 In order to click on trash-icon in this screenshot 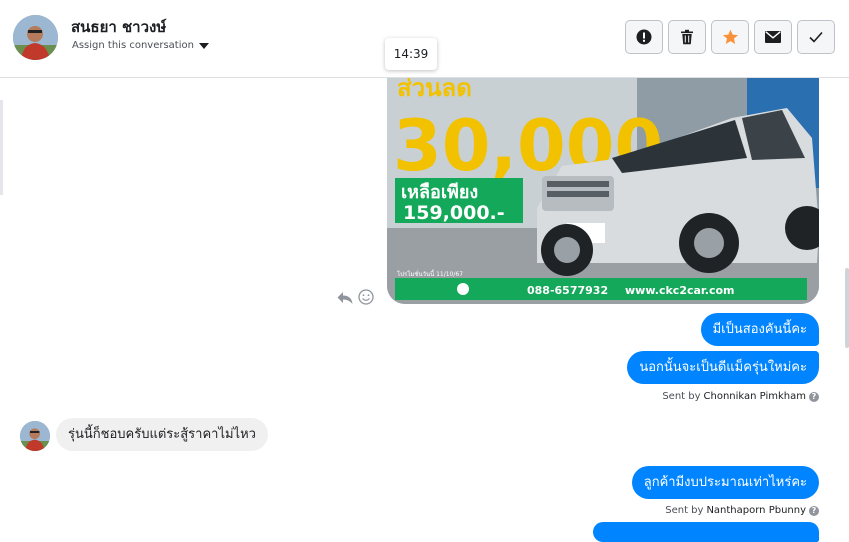, I will do `click(687, 37)`.